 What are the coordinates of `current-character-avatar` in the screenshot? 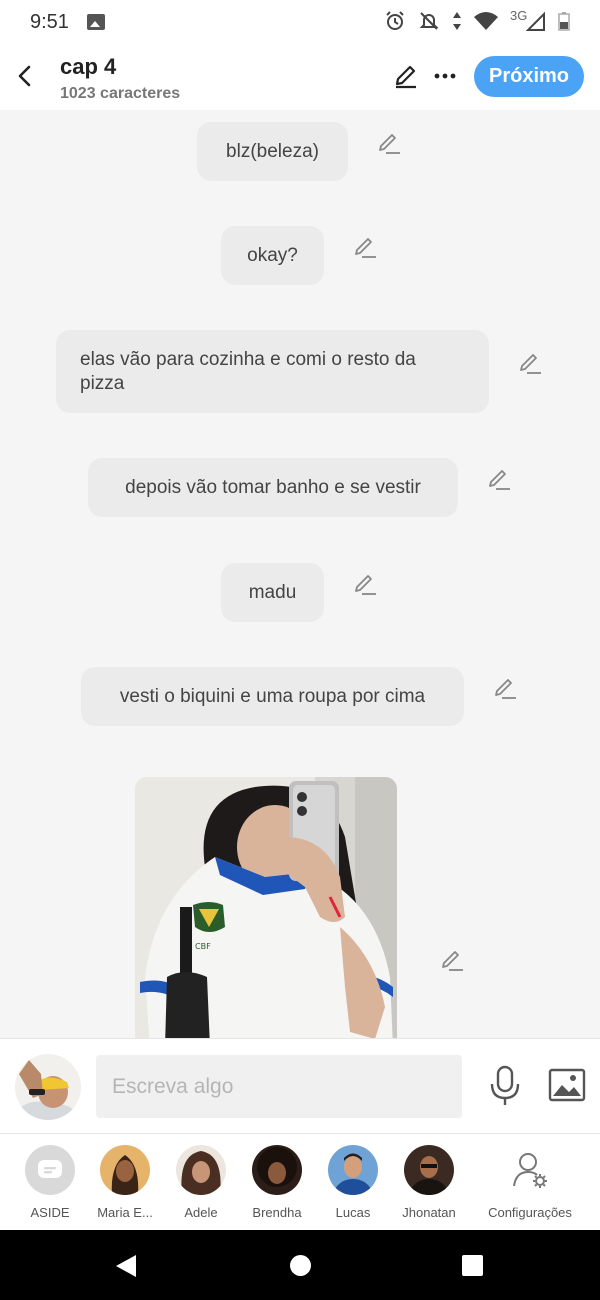 It's located at (48, 1087).